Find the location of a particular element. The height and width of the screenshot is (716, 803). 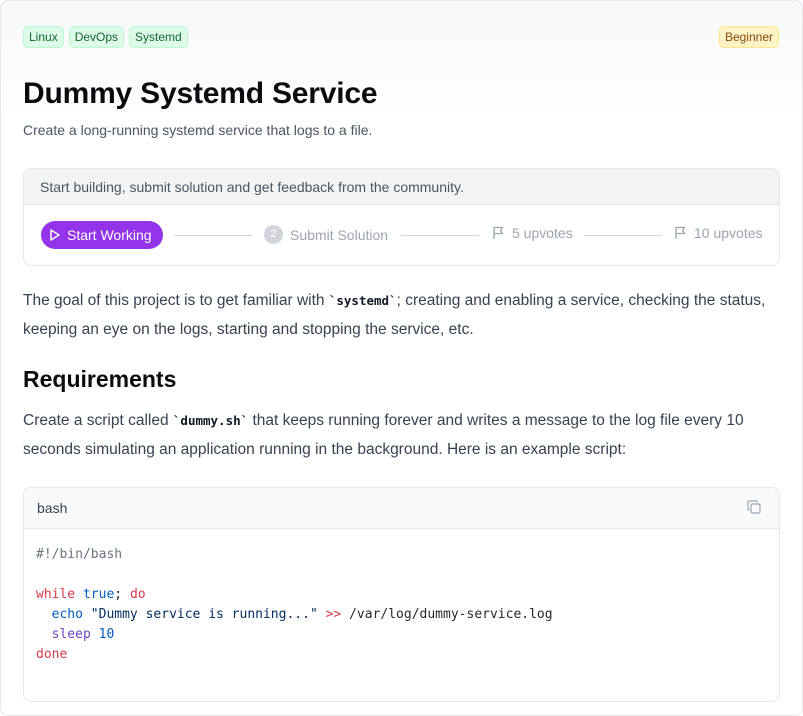

step-10-upvotes: 10 upvotes is located at coordinates (718, 233).